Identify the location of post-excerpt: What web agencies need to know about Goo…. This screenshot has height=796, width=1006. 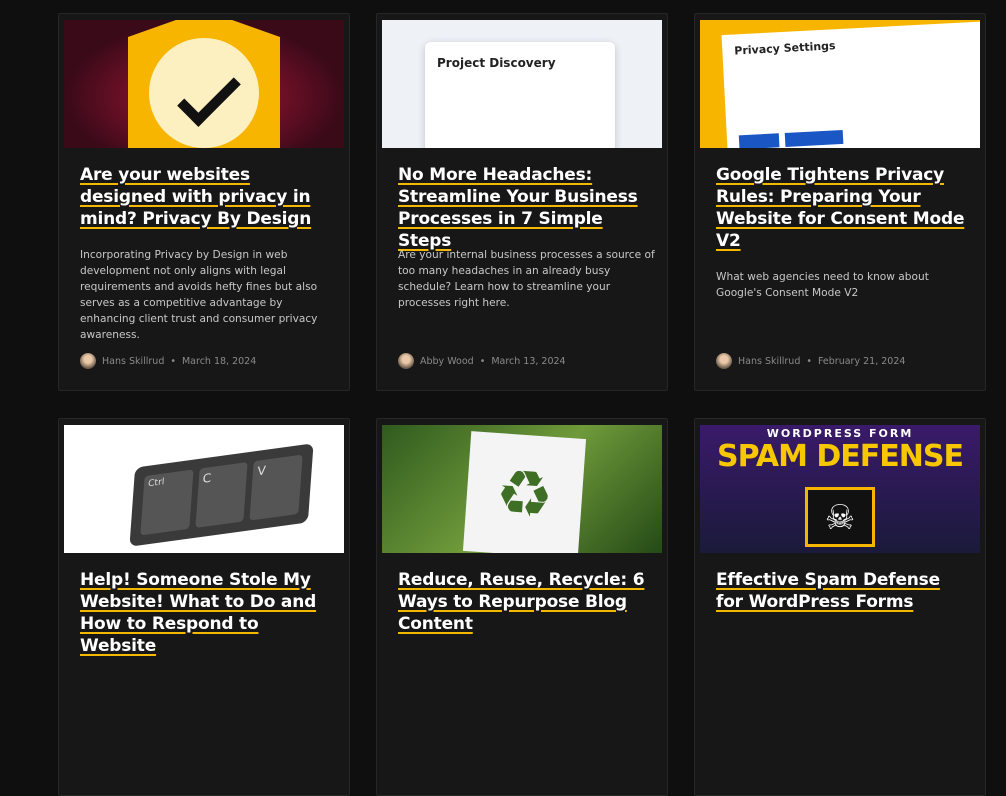
(822, 285).